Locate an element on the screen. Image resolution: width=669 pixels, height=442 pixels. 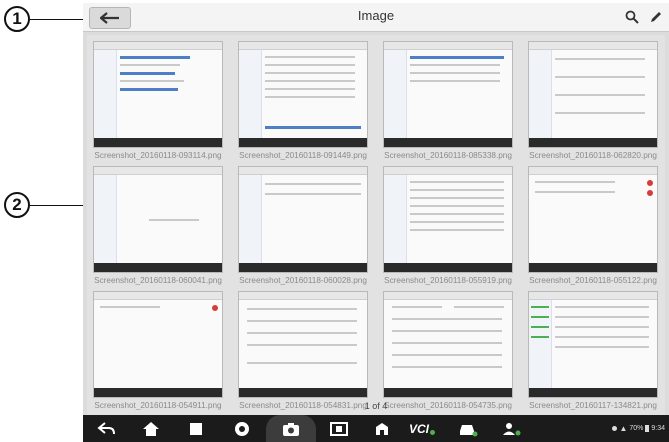
clock: 9:34 is located at coordinates (658, 428).